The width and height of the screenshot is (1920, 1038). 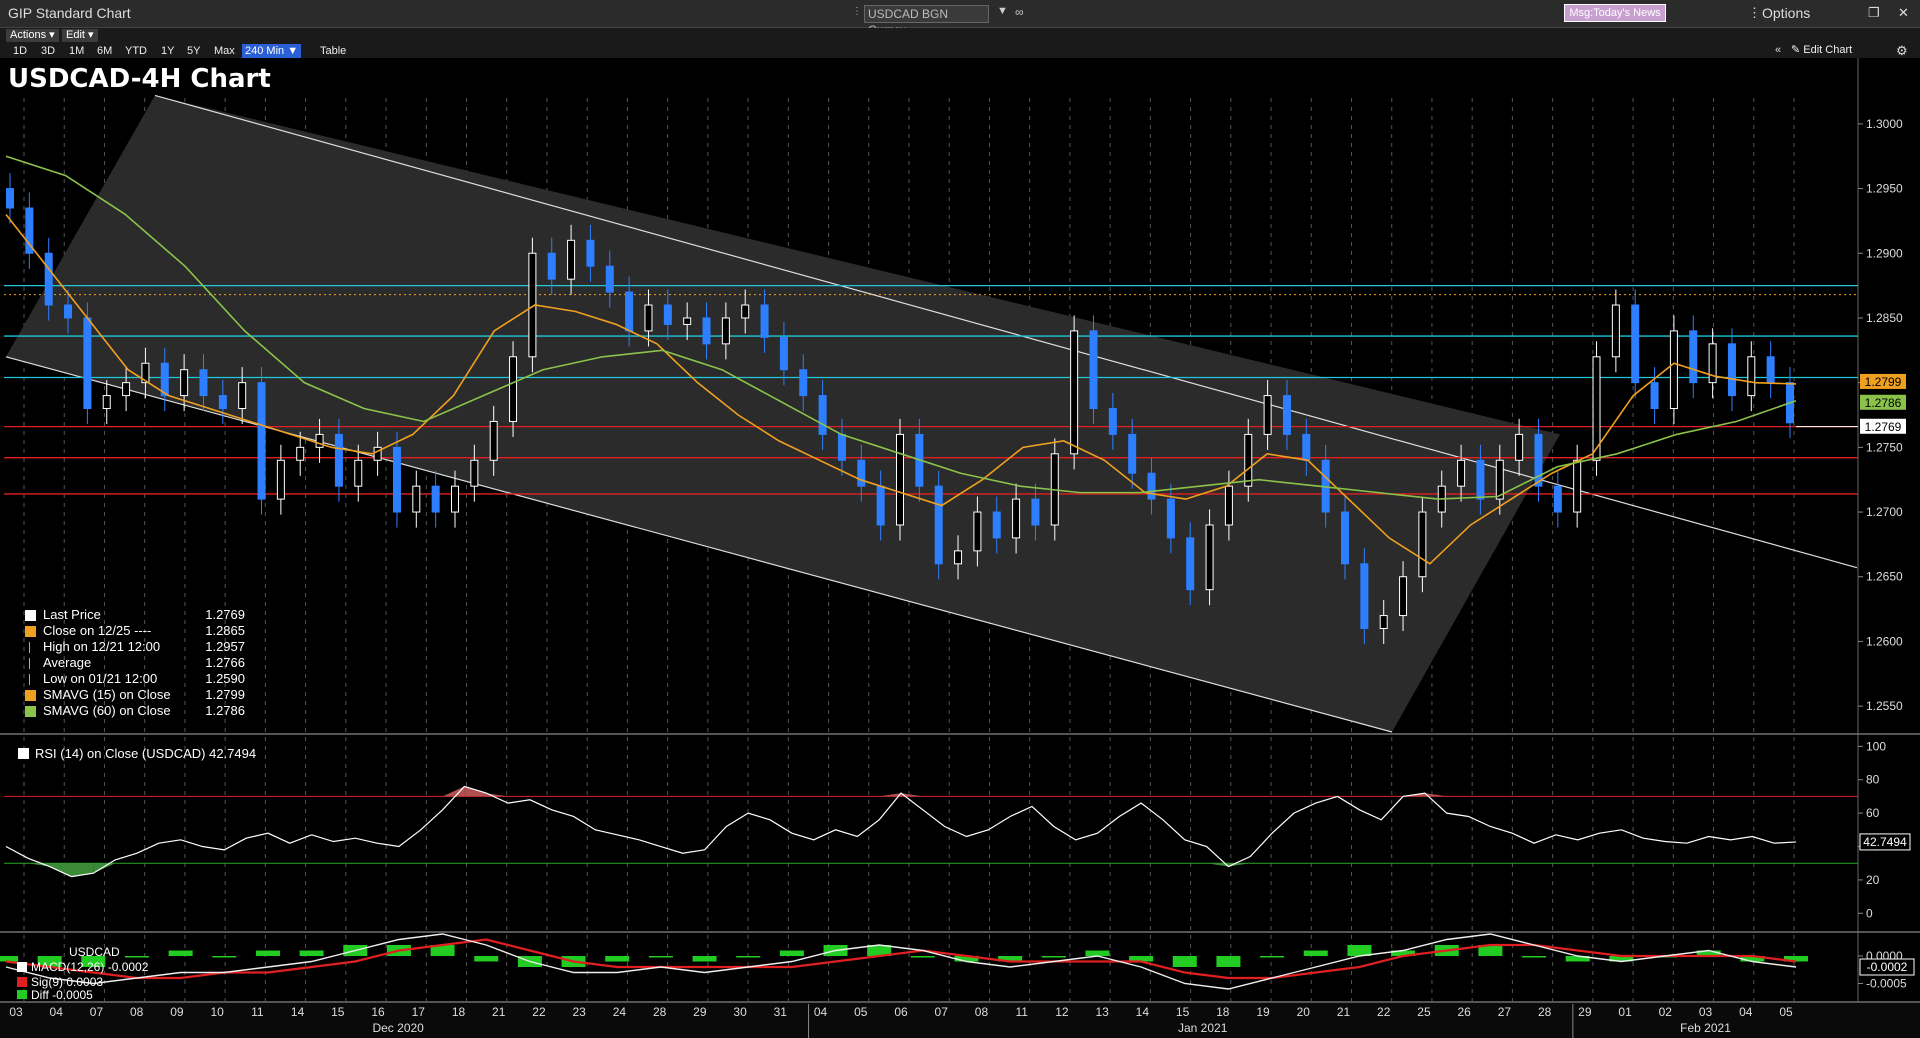 I want to click on macd-swatch, so click(x=22, y=967).